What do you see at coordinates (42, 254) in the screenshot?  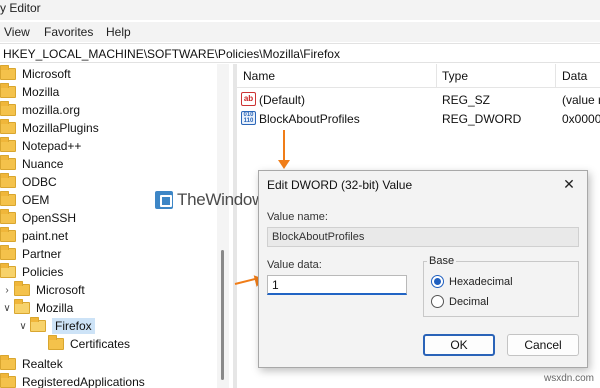 I see `tree-item-label: Partner` at bounding box center [42, 254].